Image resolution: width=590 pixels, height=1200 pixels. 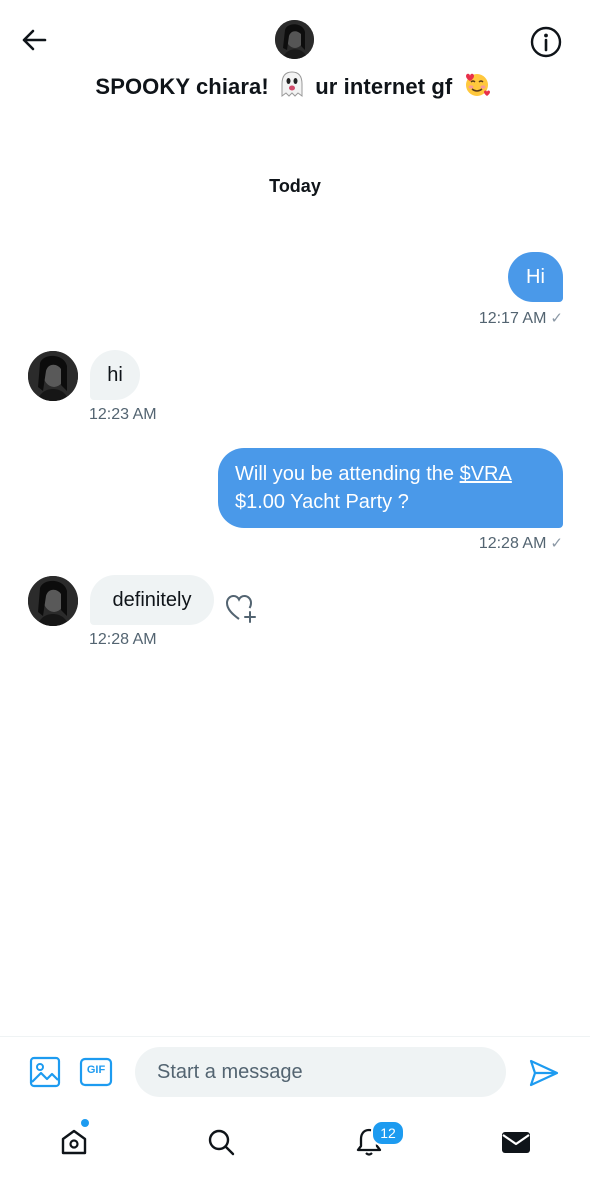 I want to click on message-text: definitely, so click(x=152, y=600).